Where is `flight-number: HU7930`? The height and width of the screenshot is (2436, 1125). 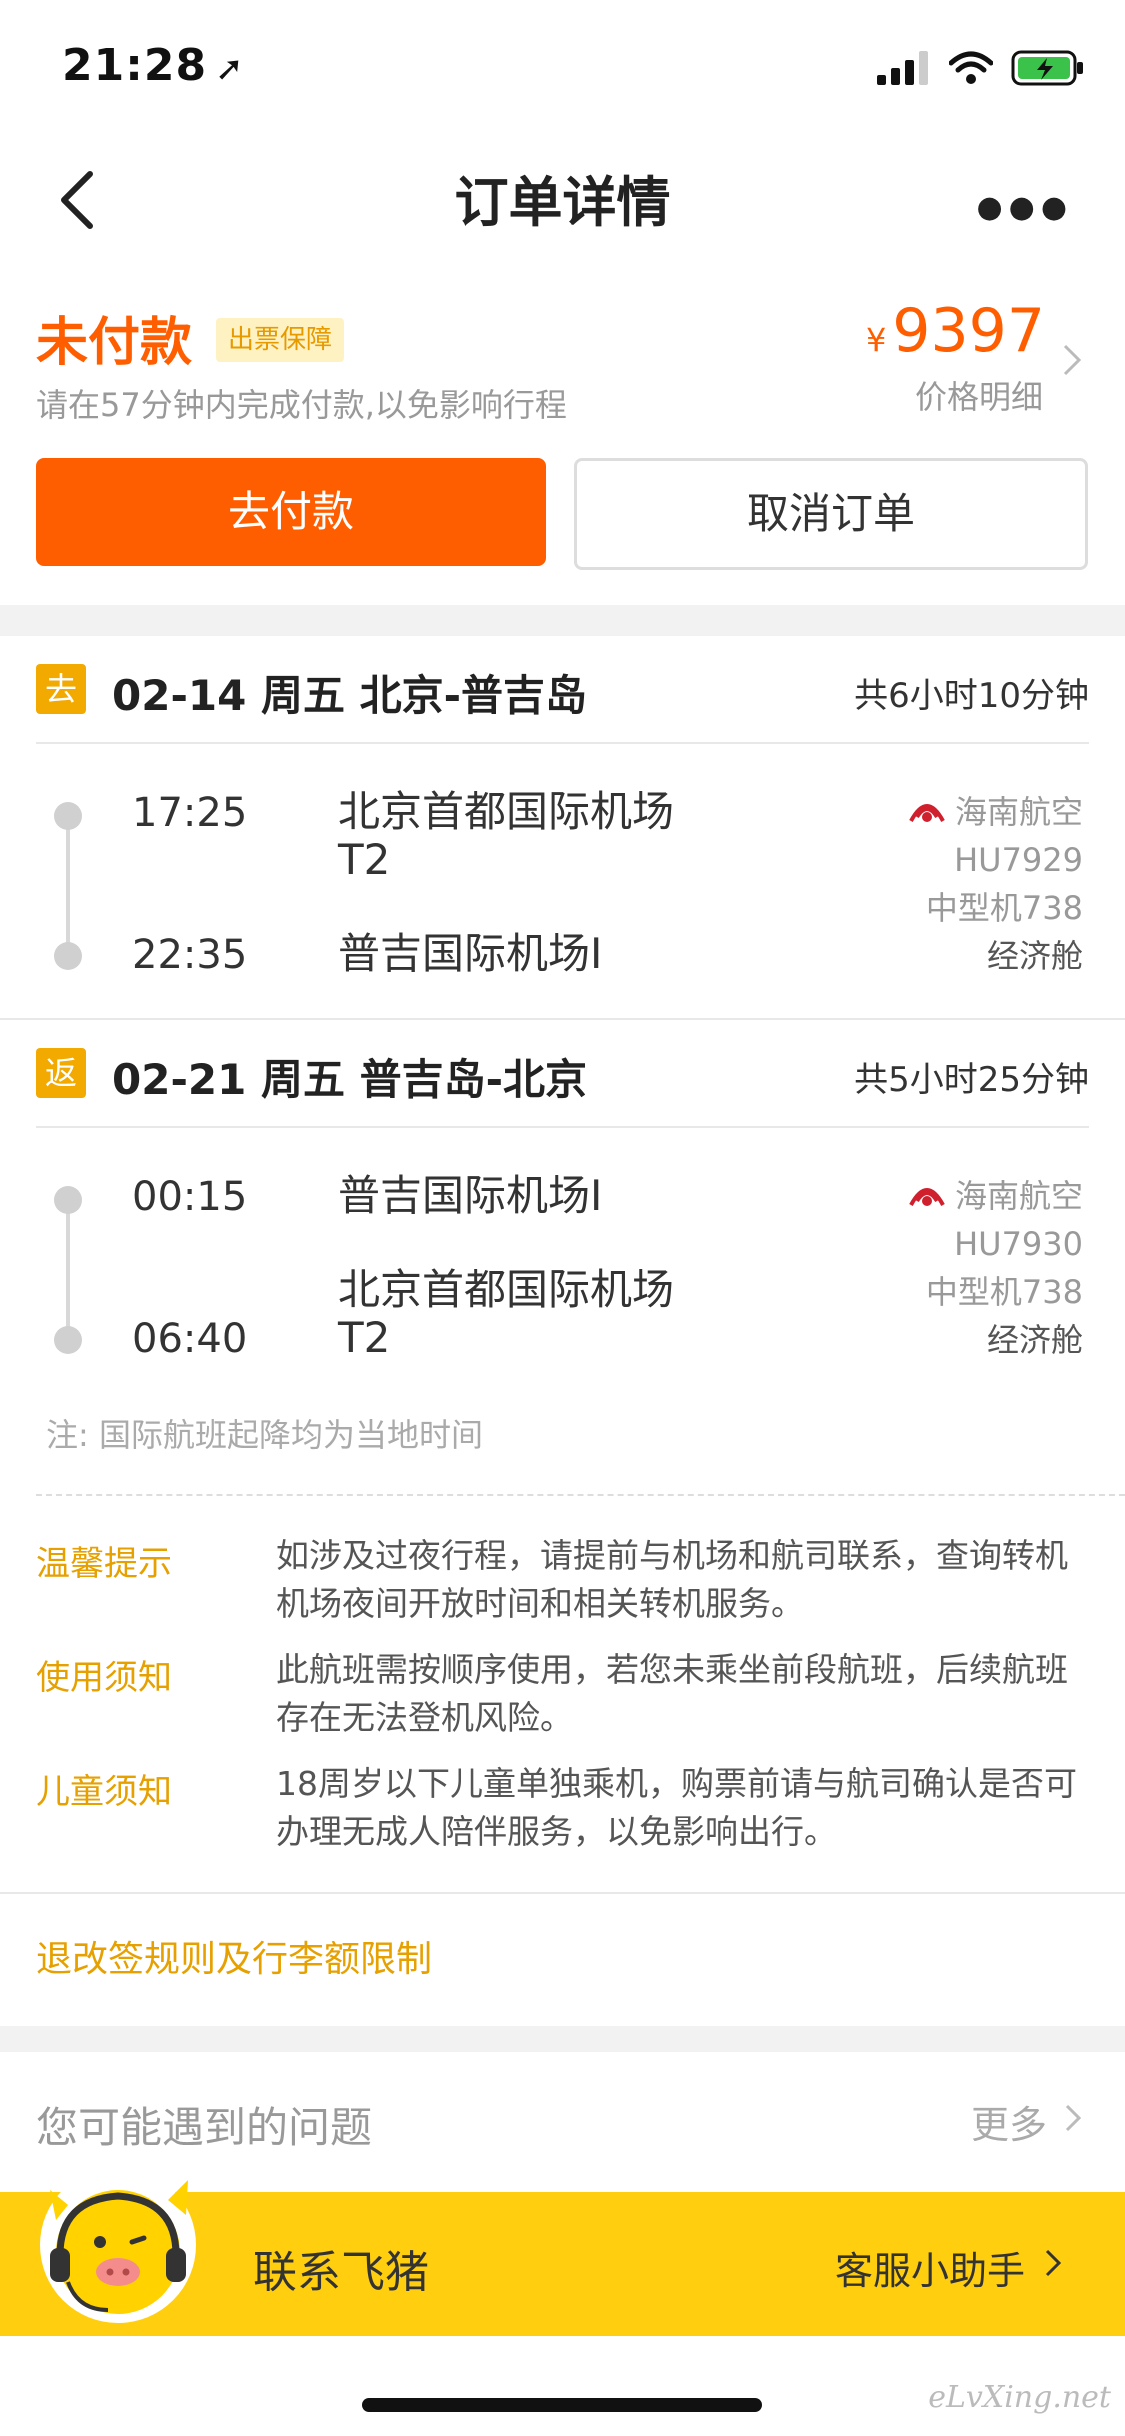 flight-number: HU7930 is located at coordinates (1018, 1244).